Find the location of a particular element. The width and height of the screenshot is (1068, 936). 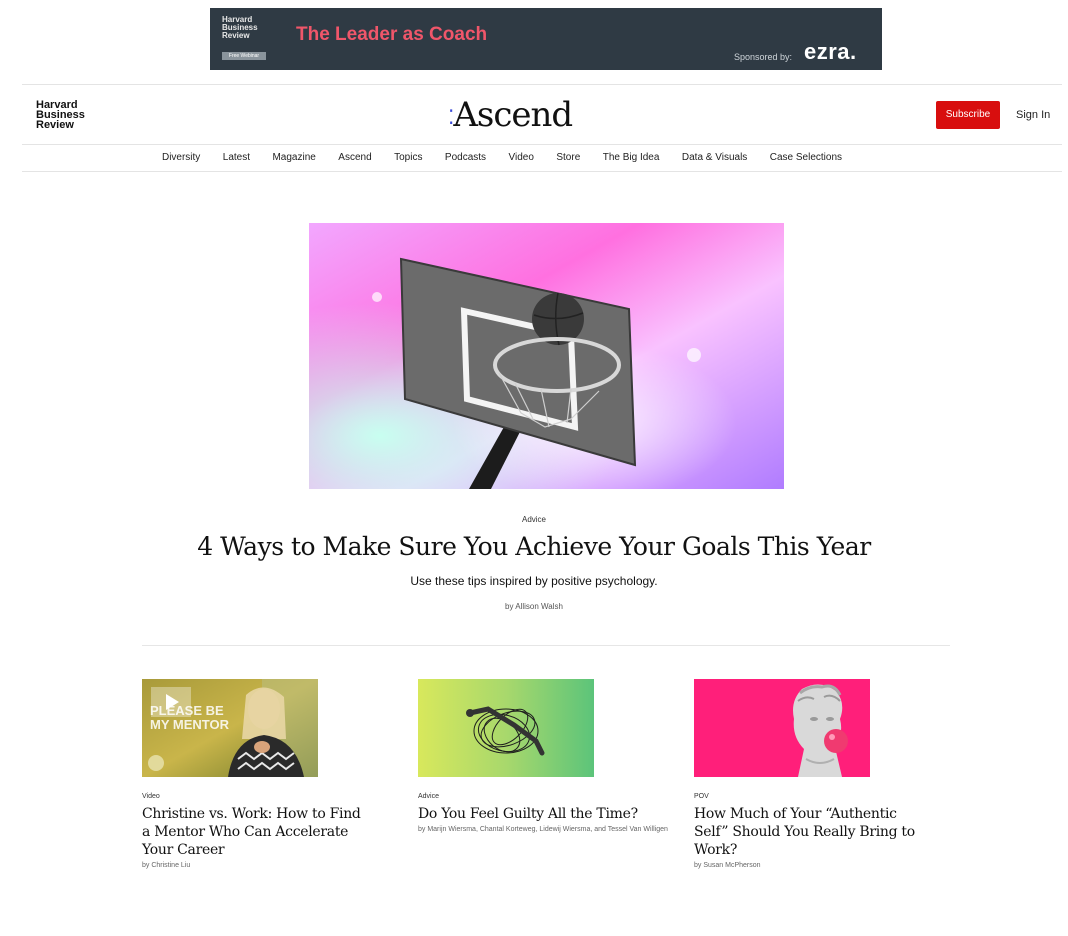

card-kicker: Video is located at coordinates (262, 796).